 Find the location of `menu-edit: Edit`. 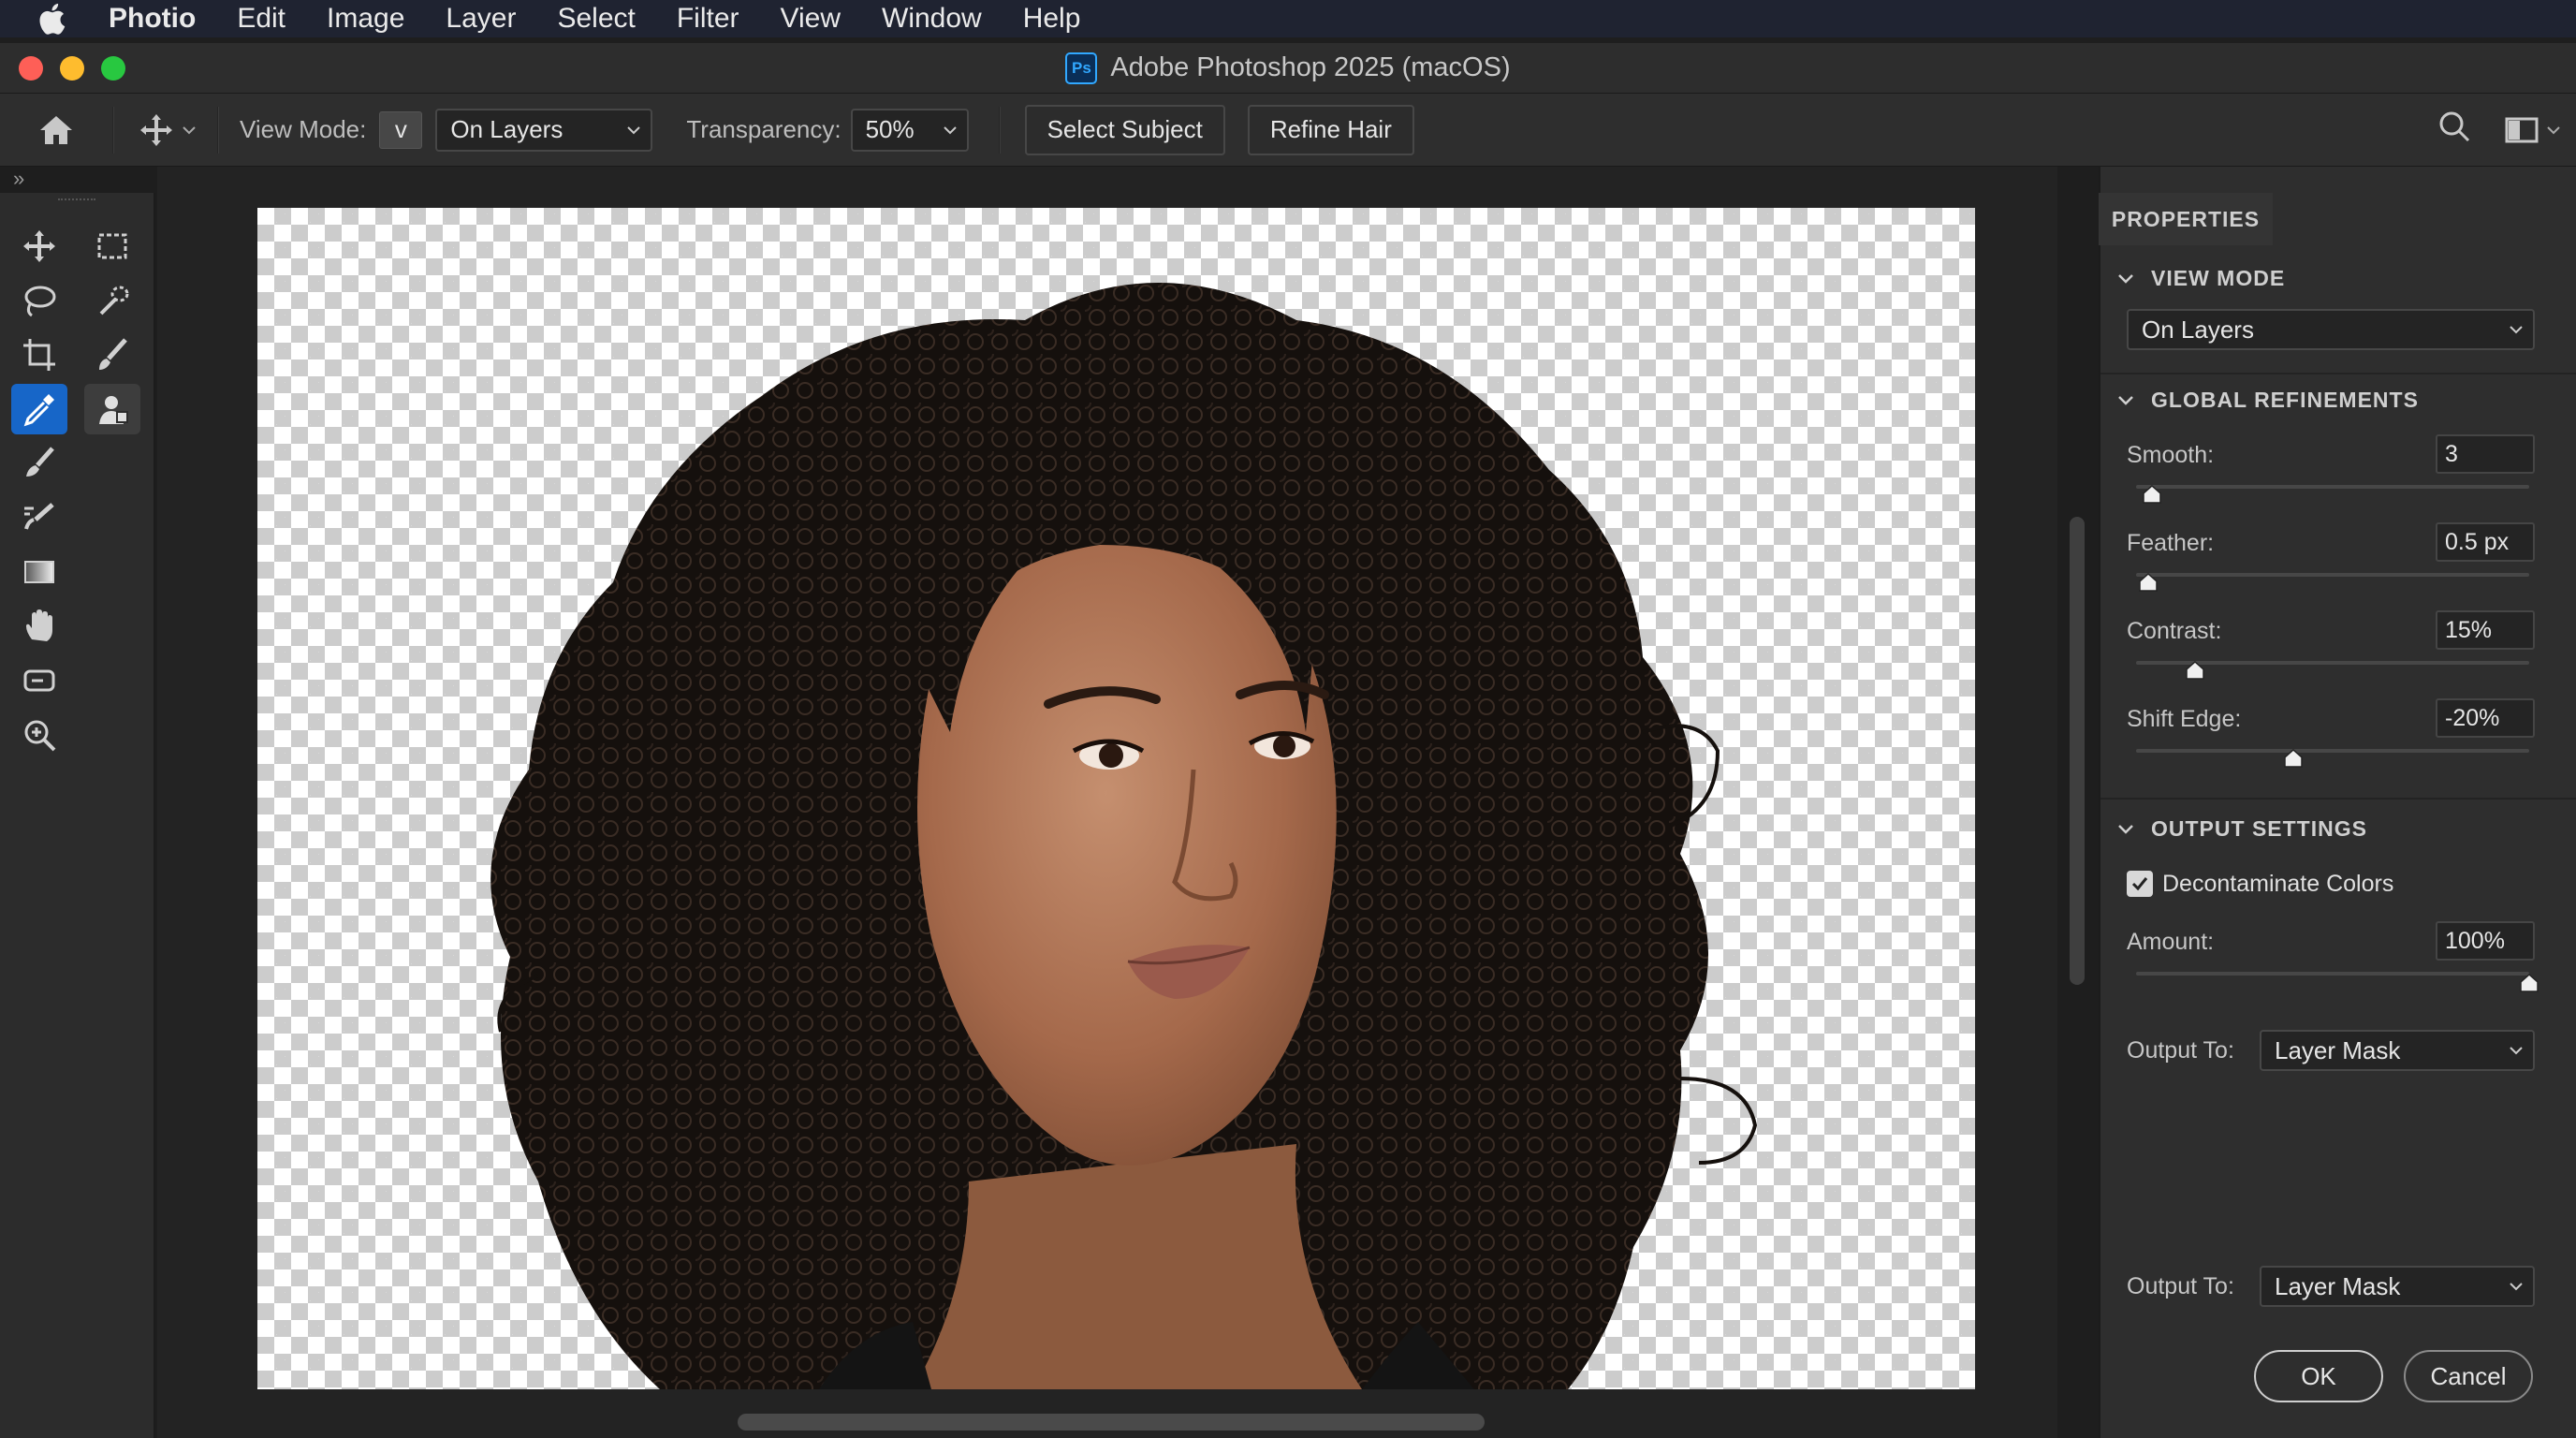

menu-edit: Edit is located at coordinates (261, 19).